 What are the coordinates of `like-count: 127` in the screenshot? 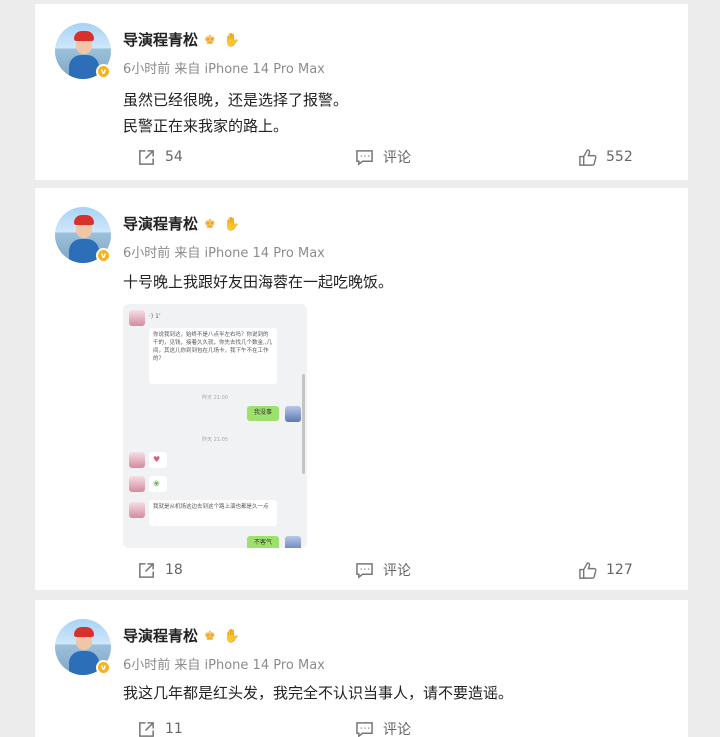 It's located at (619, 570).